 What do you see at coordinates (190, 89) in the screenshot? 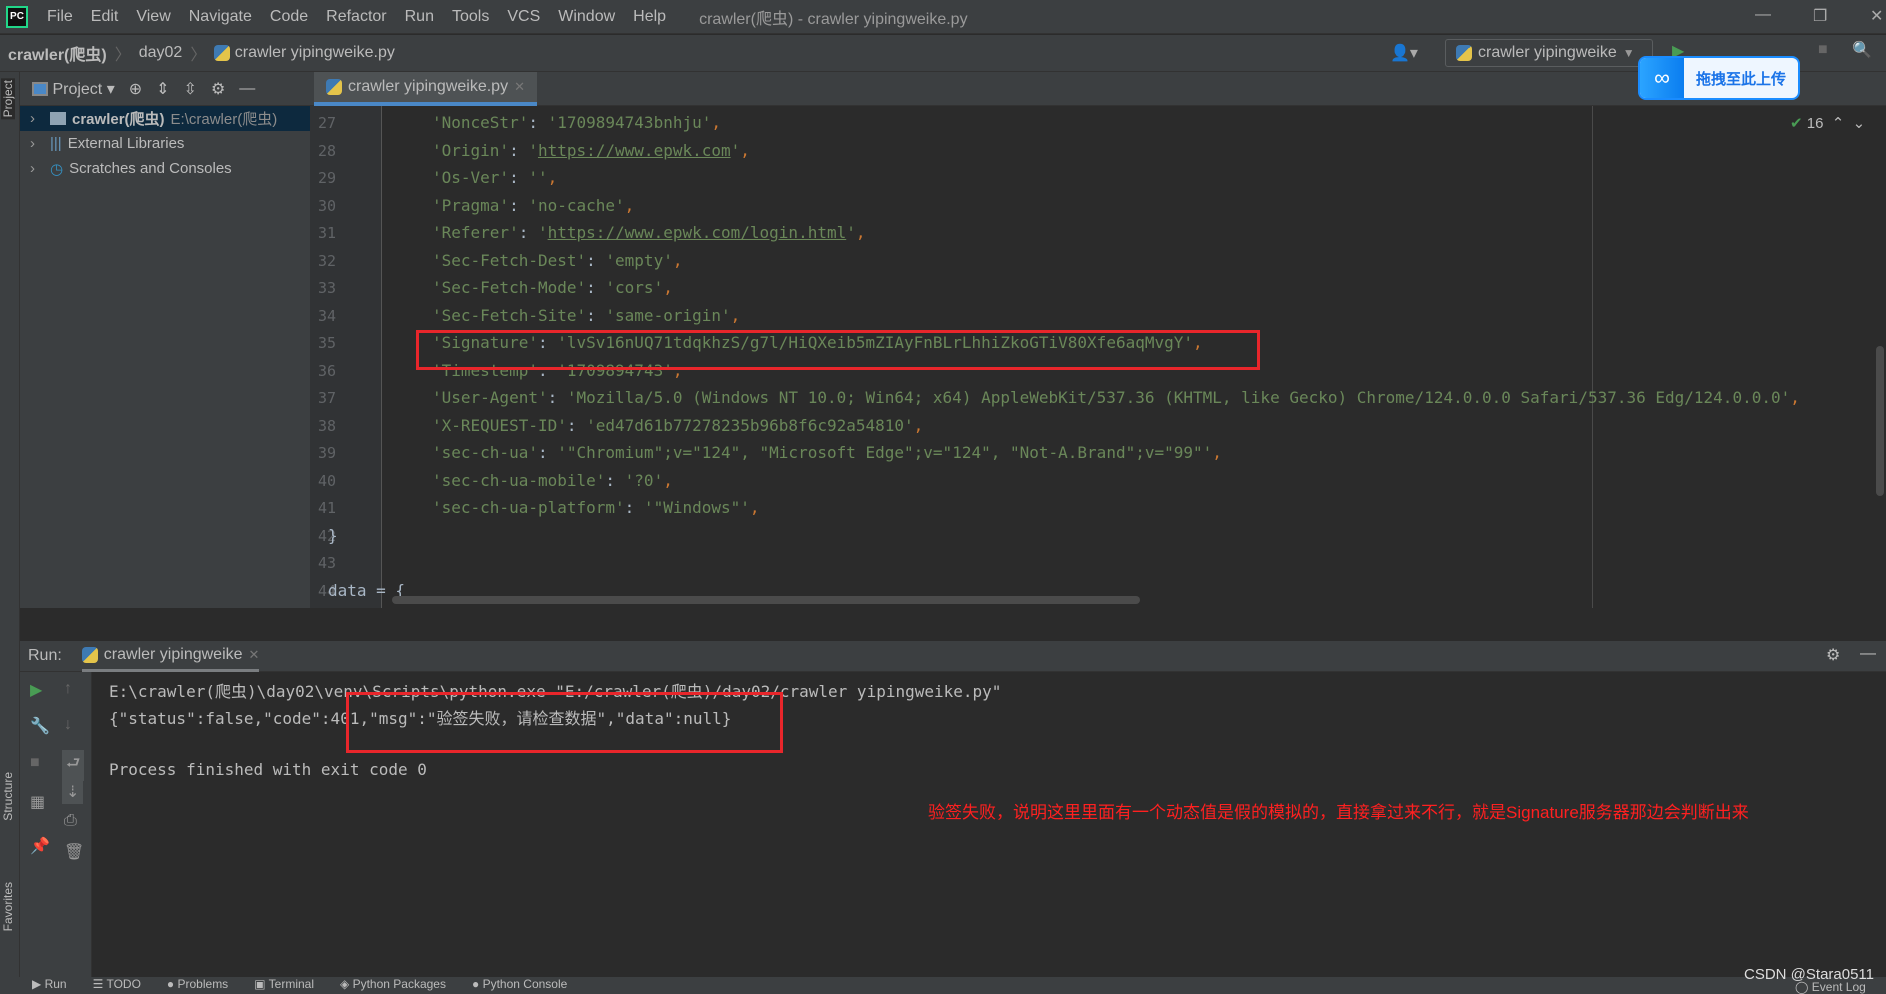
I see `collapse-all-icon: ⇳` at bounding box center [190, 89].